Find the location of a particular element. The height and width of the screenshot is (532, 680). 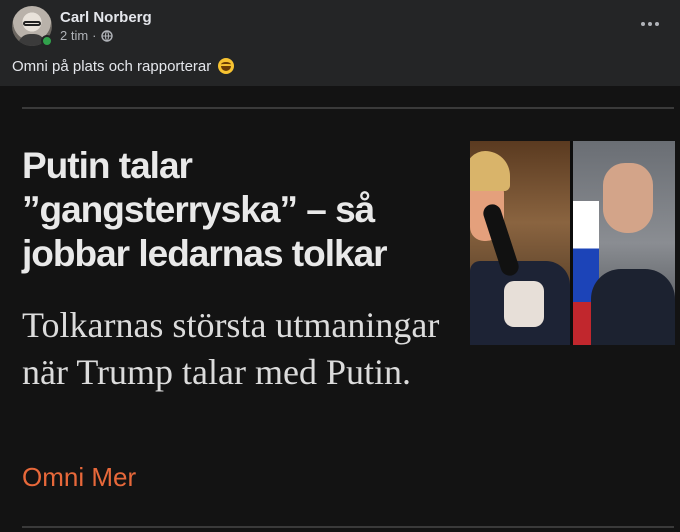

photo-trump-hand is located at coordinates (524, 304).